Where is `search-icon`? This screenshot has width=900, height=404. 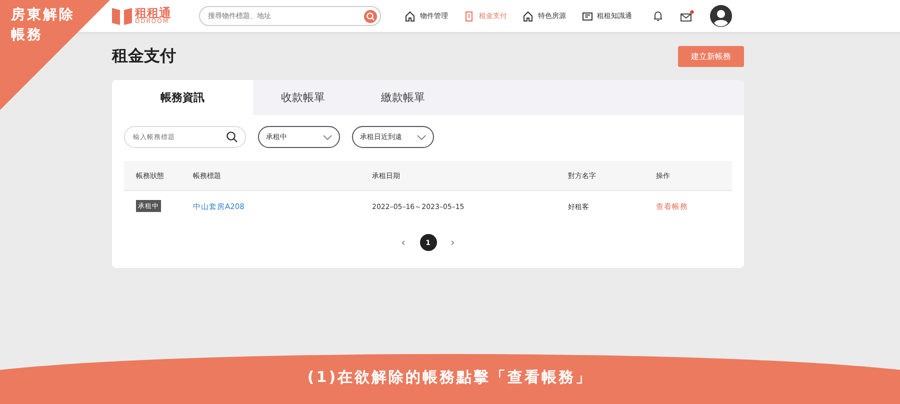 search-icon is located at coordinates (232, 137).